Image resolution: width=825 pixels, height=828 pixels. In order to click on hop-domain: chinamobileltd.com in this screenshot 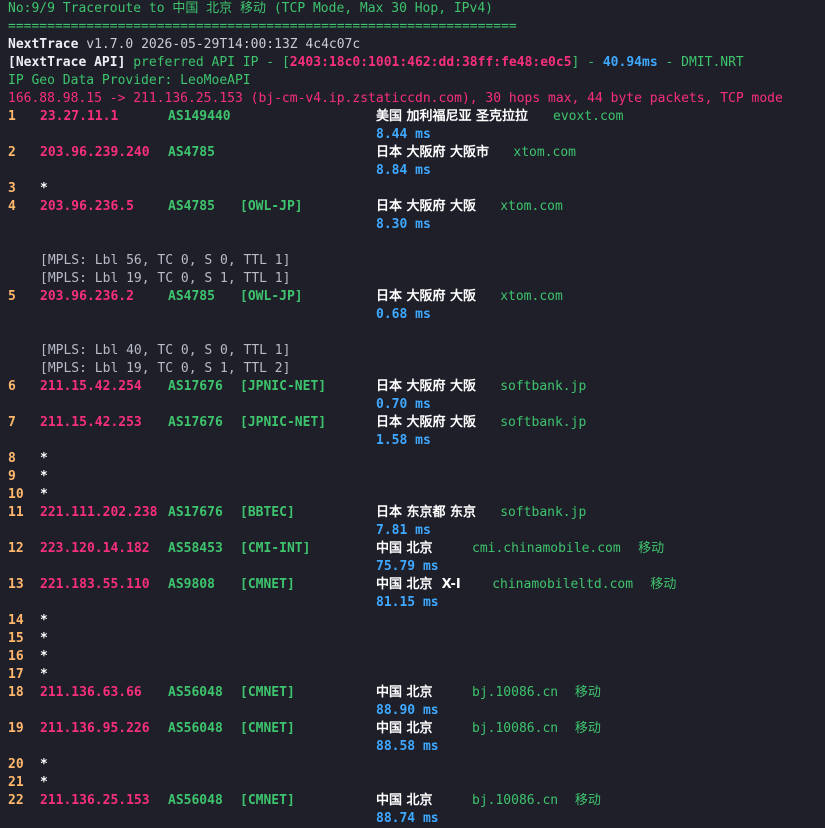, I will do `click(563, 584)`.